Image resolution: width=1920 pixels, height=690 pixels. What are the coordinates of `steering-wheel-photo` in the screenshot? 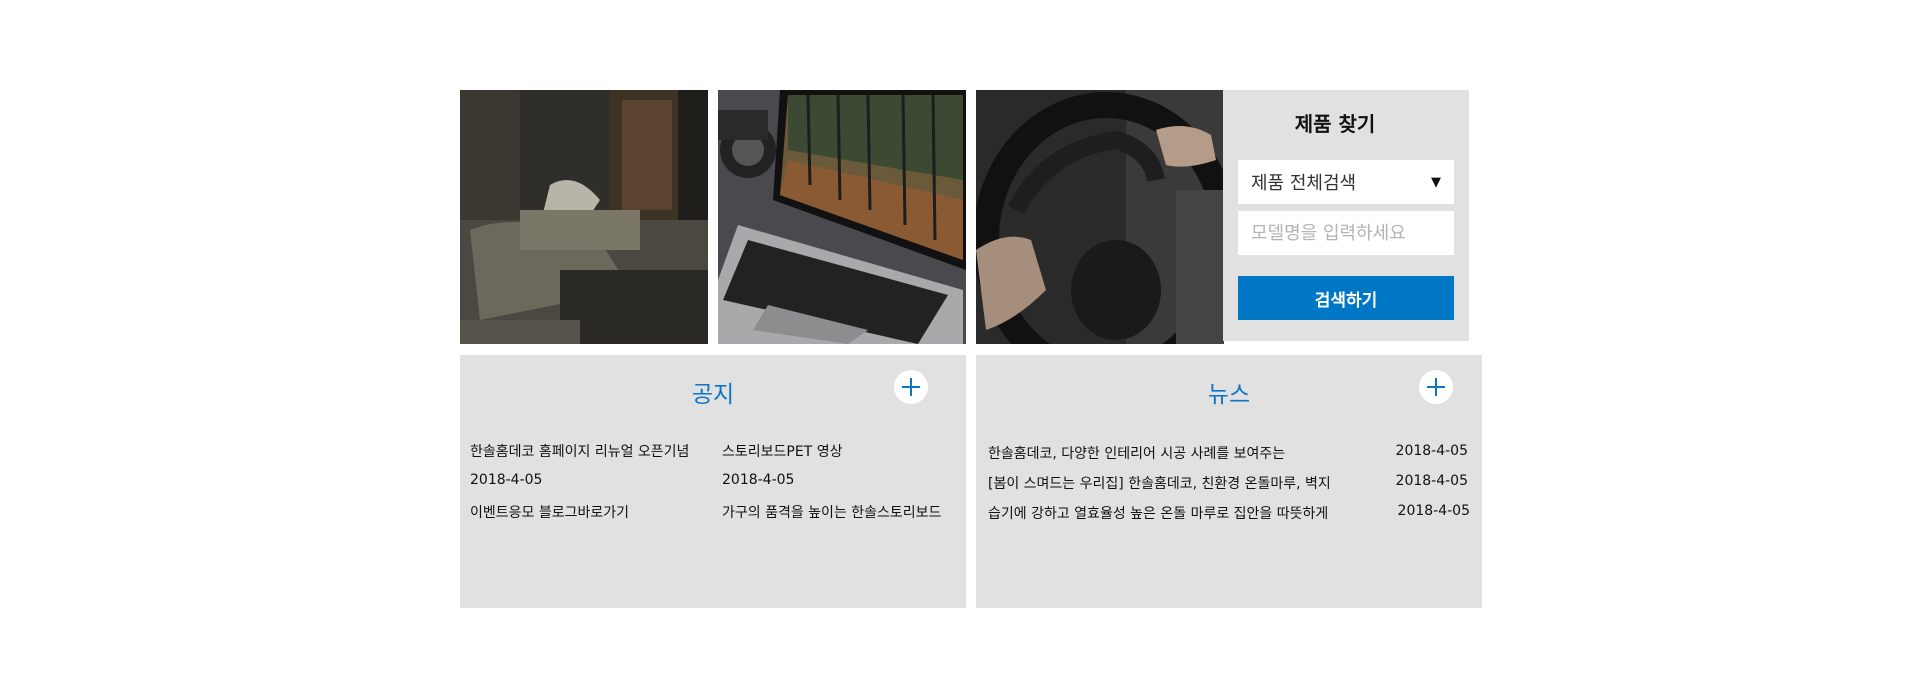 It's located at (1100, 217).